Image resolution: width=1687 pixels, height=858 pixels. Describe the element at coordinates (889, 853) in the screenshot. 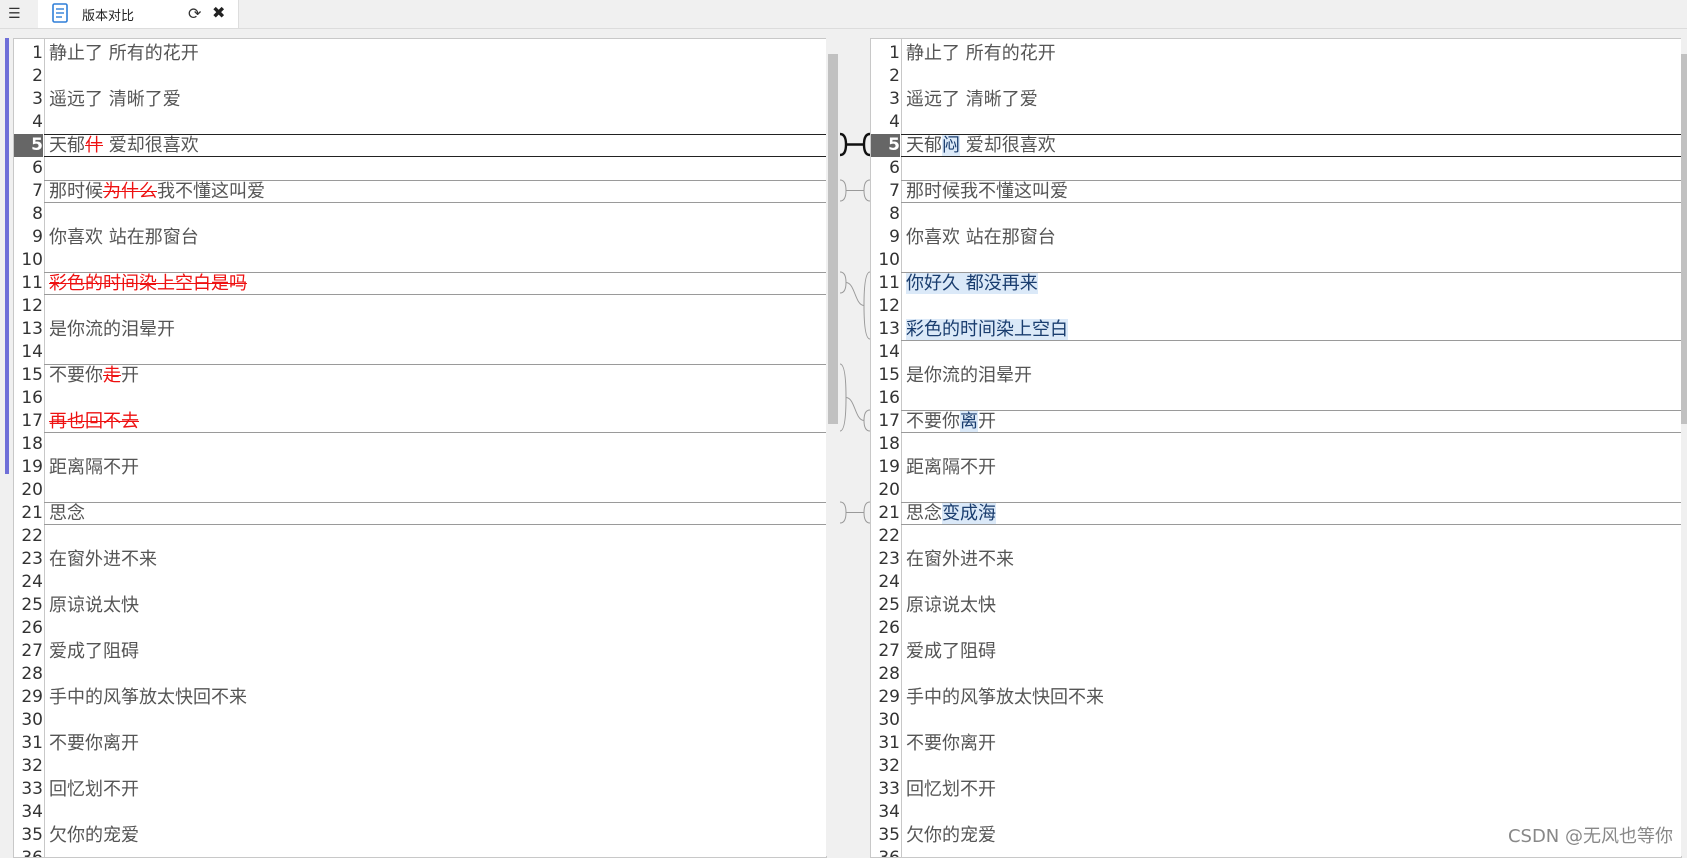

I see `line-number: 36` at that location.